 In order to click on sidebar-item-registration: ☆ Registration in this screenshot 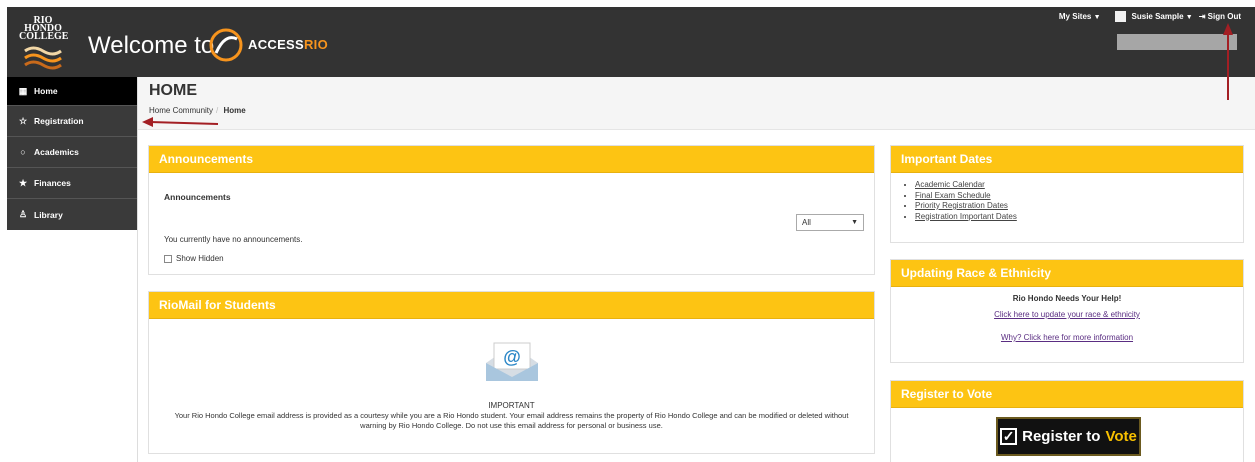, I will do `click(72, 121)`.